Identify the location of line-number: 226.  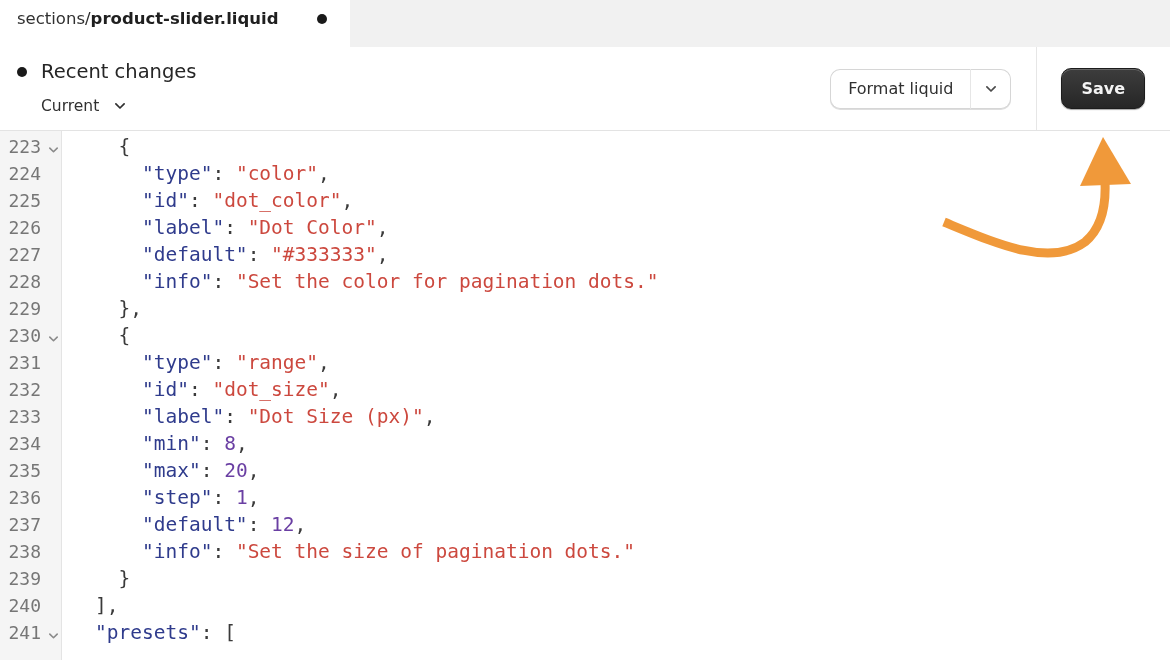
(24, 228).